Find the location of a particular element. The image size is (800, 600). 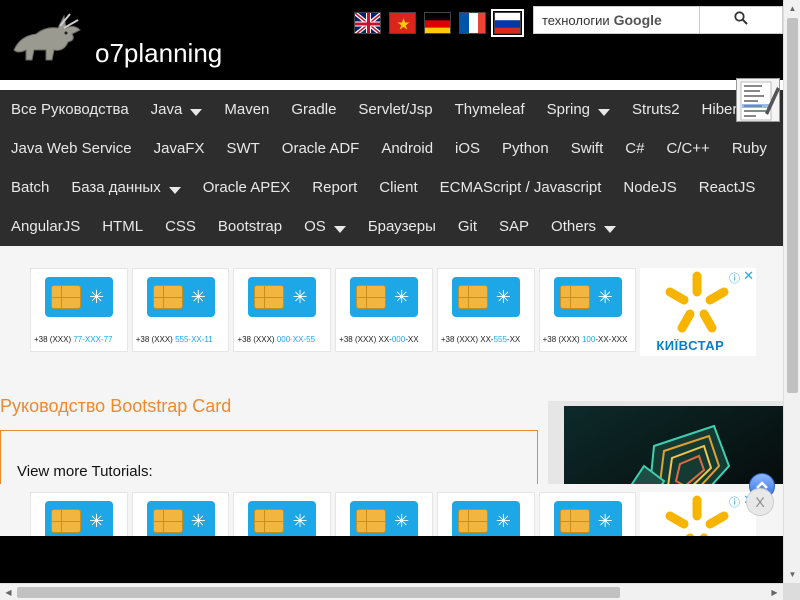

nav-item: HTML is located at coordinates (122, 226).